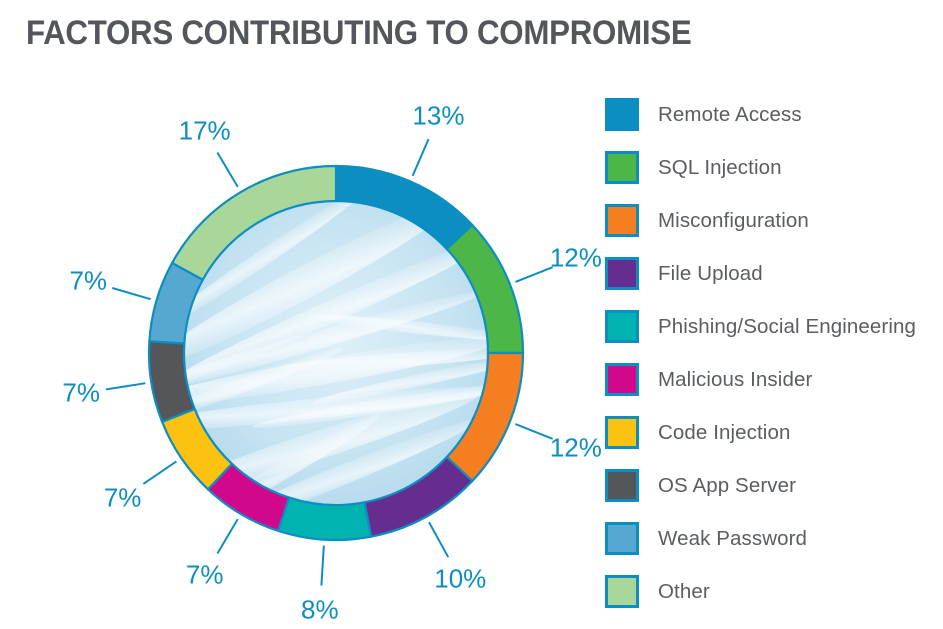 The image size is (943, 629). What do you see at coordinates (735, 379) in the screenshot?
I see `legend-item-label: Malicious Insider` at bounding box center [735, 379].